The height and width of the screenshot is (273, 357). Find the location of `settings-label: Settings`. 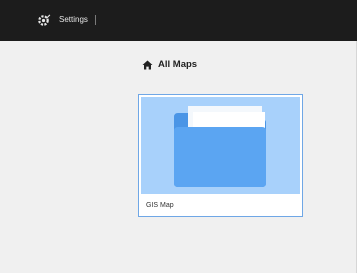

settings-label: Settings is located at coordinates (73, 19).